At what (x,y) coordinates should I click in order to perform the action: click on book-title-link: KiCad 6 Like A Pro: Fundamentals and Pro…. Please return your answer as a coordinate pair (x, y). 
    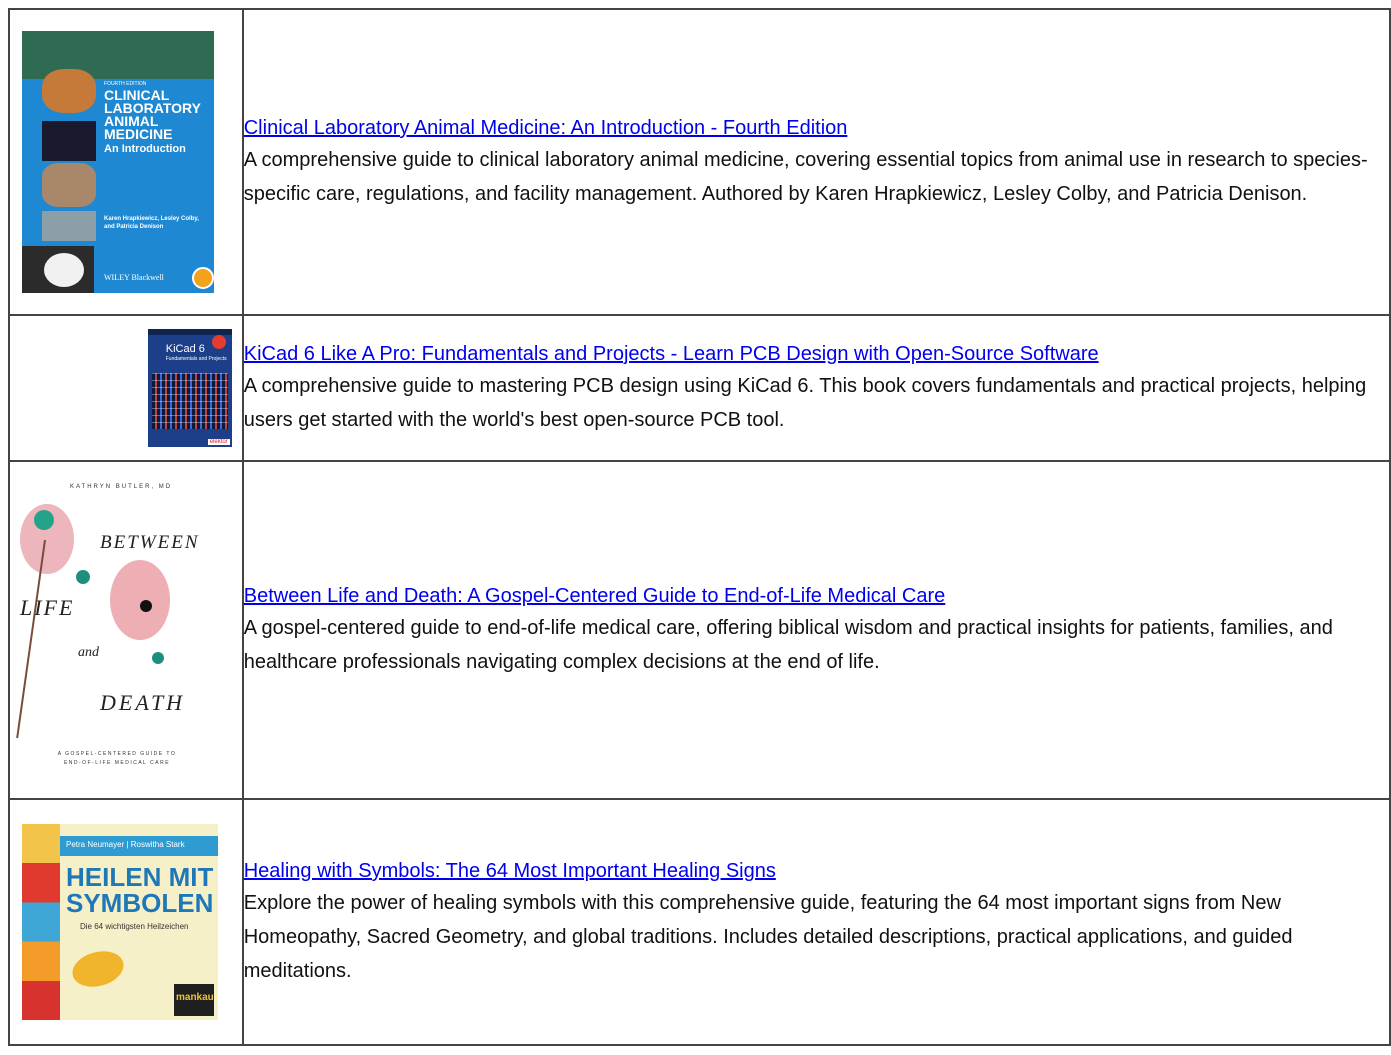
    Looking at the image, I should click on (671, 354).